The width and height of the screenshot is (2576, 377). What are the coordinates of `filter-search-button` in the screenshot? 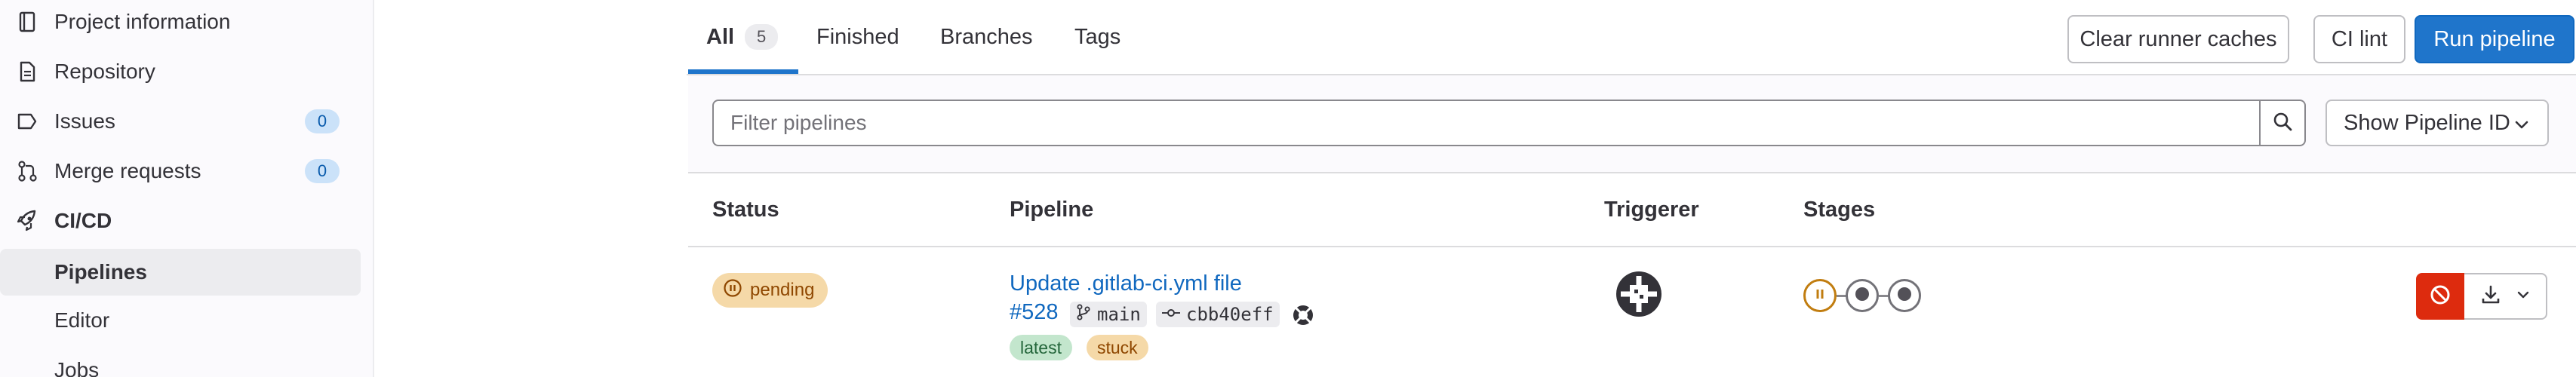 It's located at (2282, 123).